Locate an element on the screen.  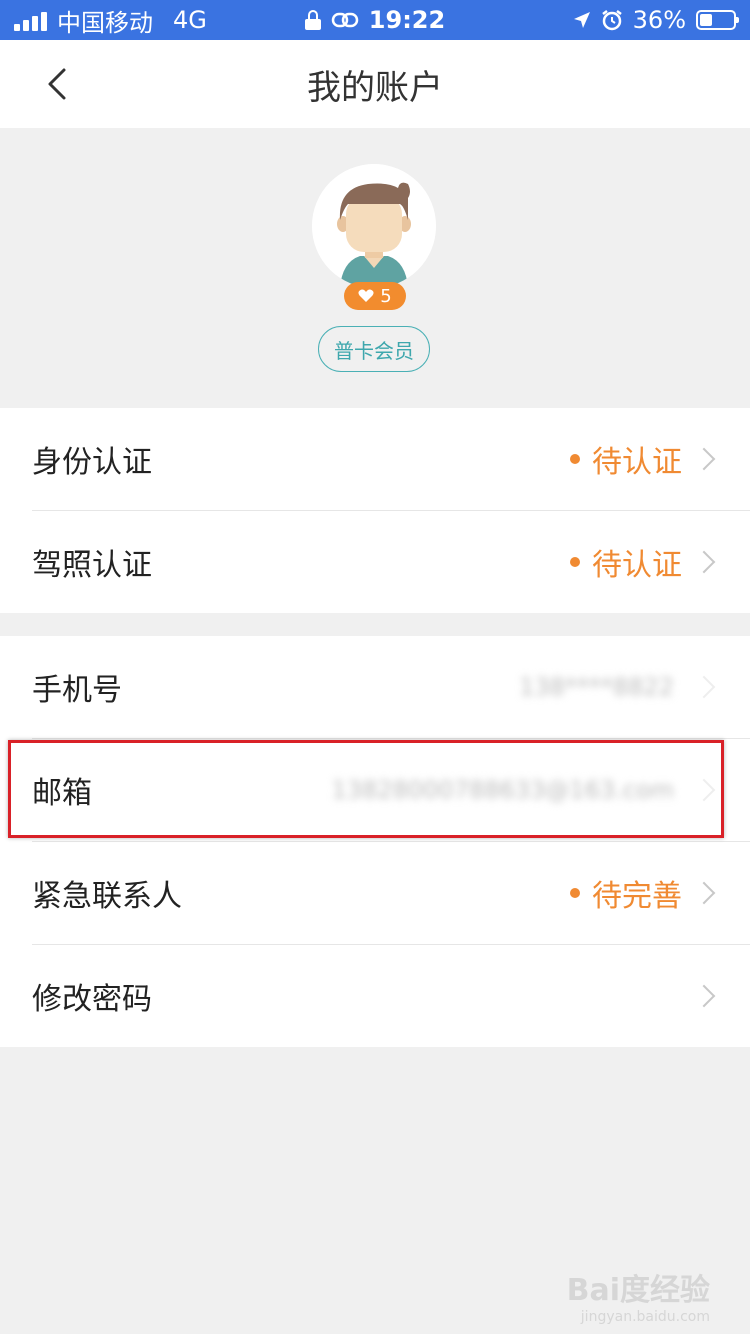
avatar-illustration is located at coordinates (374, 226).